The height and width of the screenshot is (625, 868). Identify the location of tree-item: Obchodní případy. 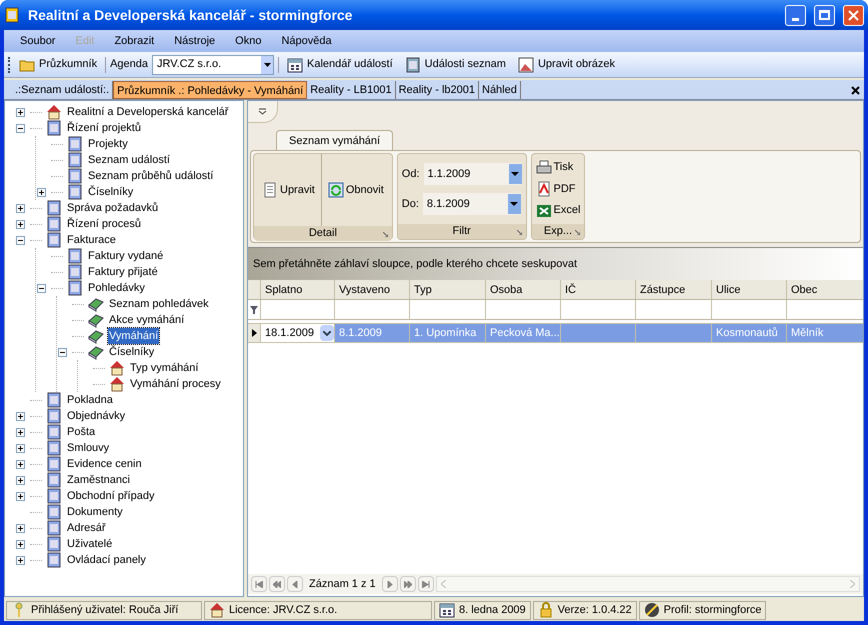
(111, 496).